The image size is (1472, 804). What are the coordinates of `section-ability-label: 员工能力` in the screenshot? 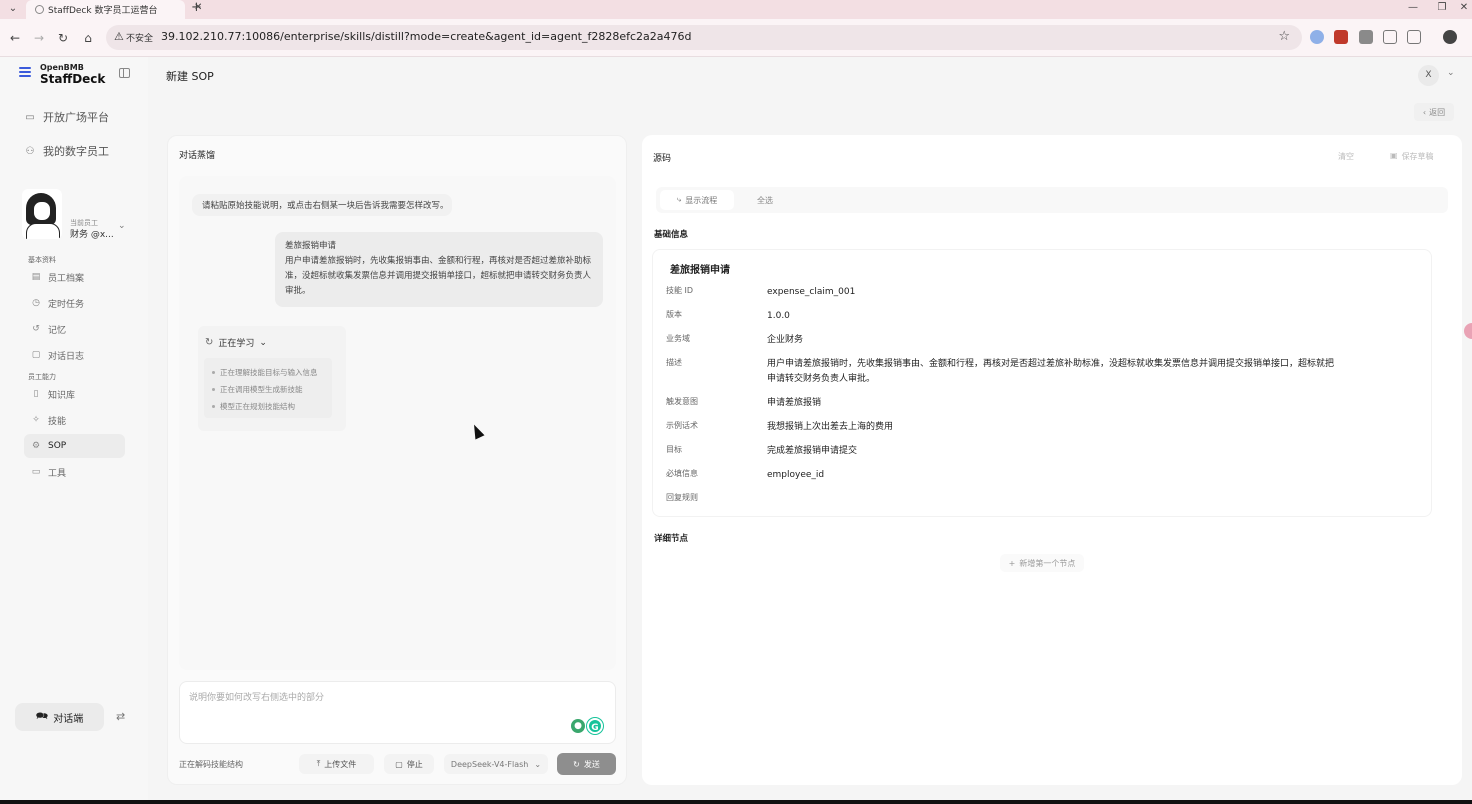 It's located at (42, 377).